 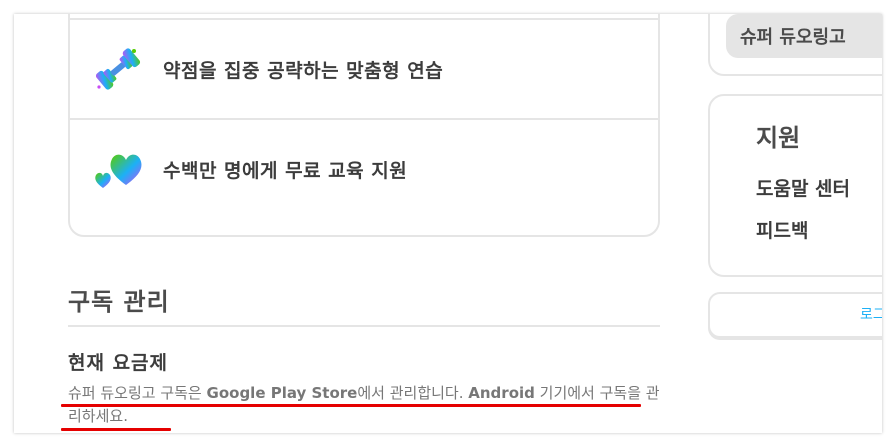 What do you see at coordinates (118, 69) in the screenshot?
I see `dumbbell-icon` at bounding box center [118, 69].